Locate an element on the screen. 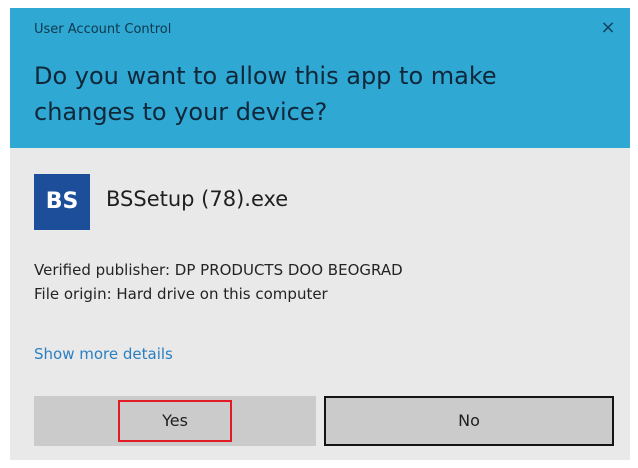  button-bar: Yes No is located at coordinates (324, 421).